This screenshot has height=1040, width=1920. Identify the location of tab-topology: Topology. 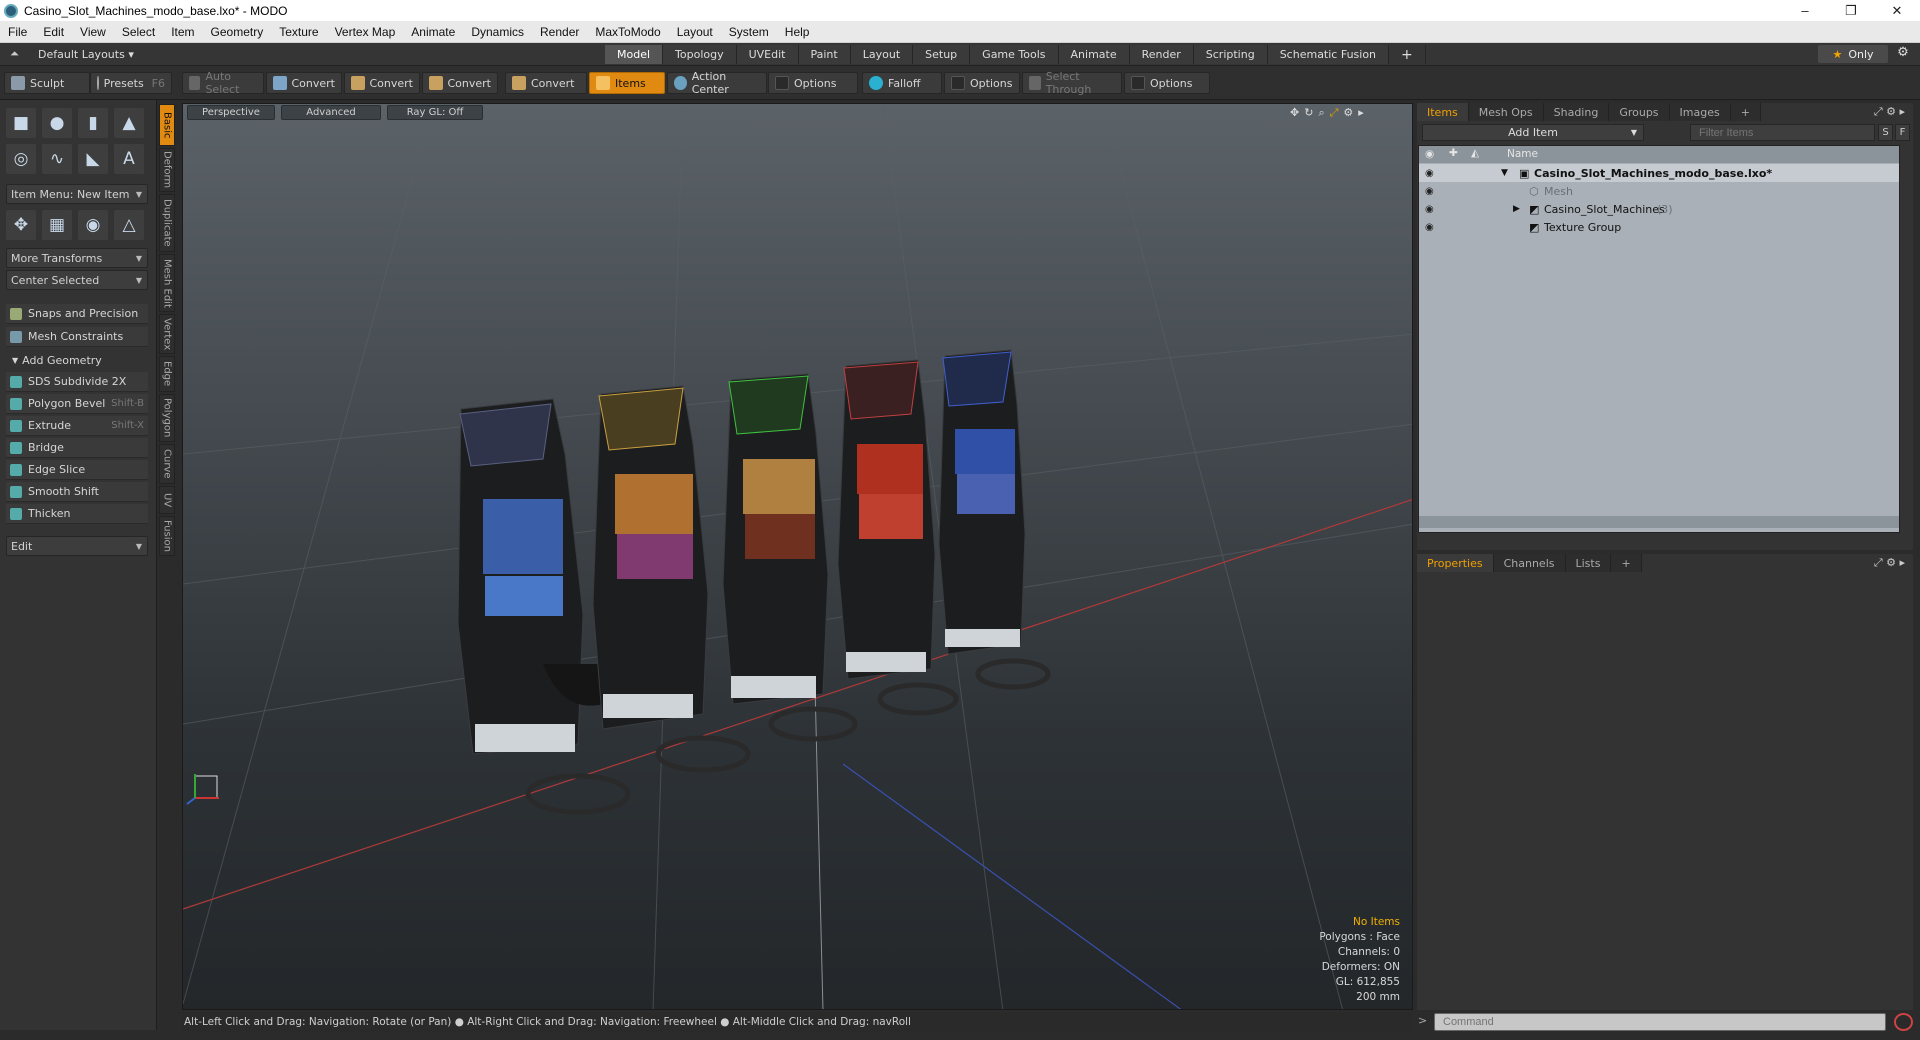
(700, 54).